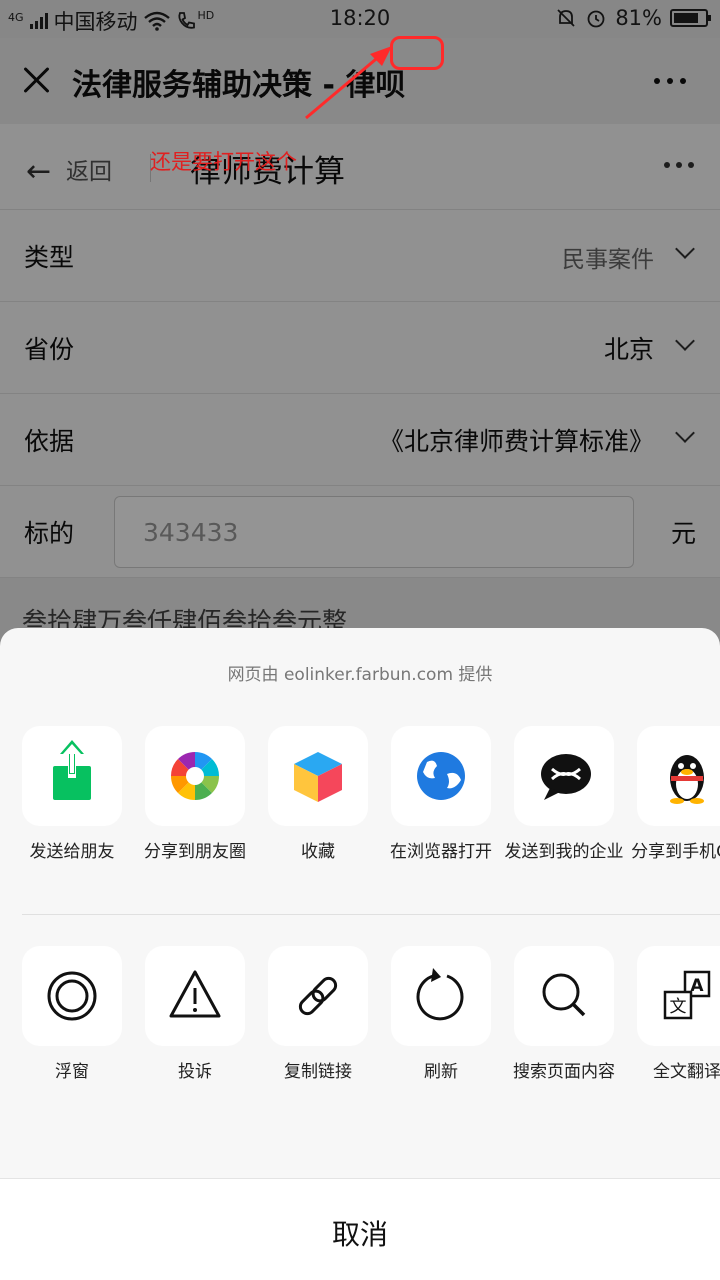  I want to click on share-item-label: 投诉, so click(195, 1072).